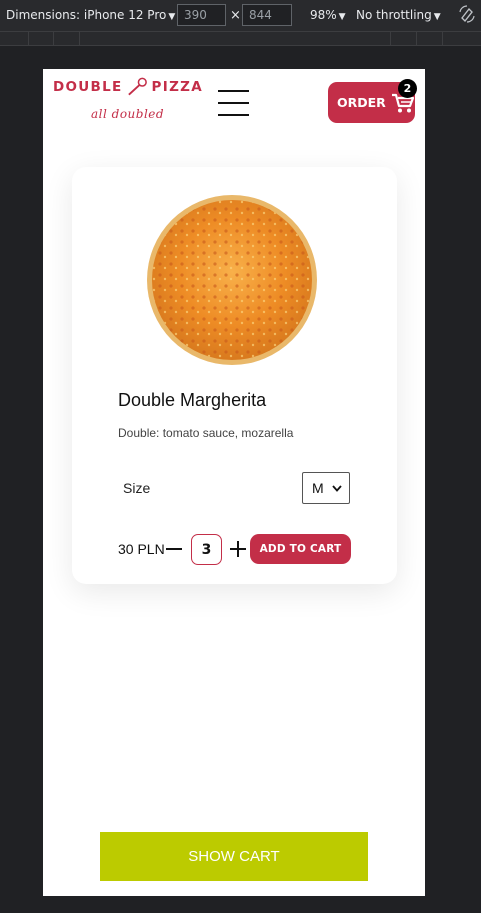  What do you see at coordinates (337, 488) in the screenshot?
I see `chevron-down-icon` at bounding box center [337, 488].